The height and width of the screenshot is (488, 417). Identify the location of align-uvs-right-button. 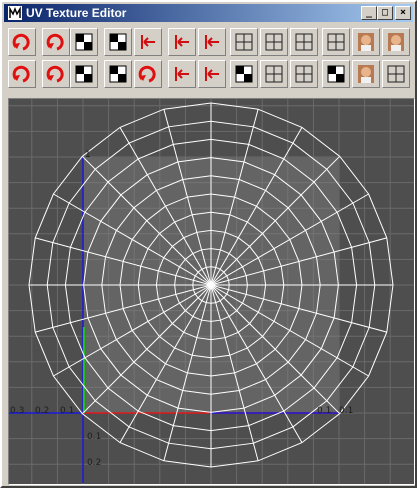
(212, 42).